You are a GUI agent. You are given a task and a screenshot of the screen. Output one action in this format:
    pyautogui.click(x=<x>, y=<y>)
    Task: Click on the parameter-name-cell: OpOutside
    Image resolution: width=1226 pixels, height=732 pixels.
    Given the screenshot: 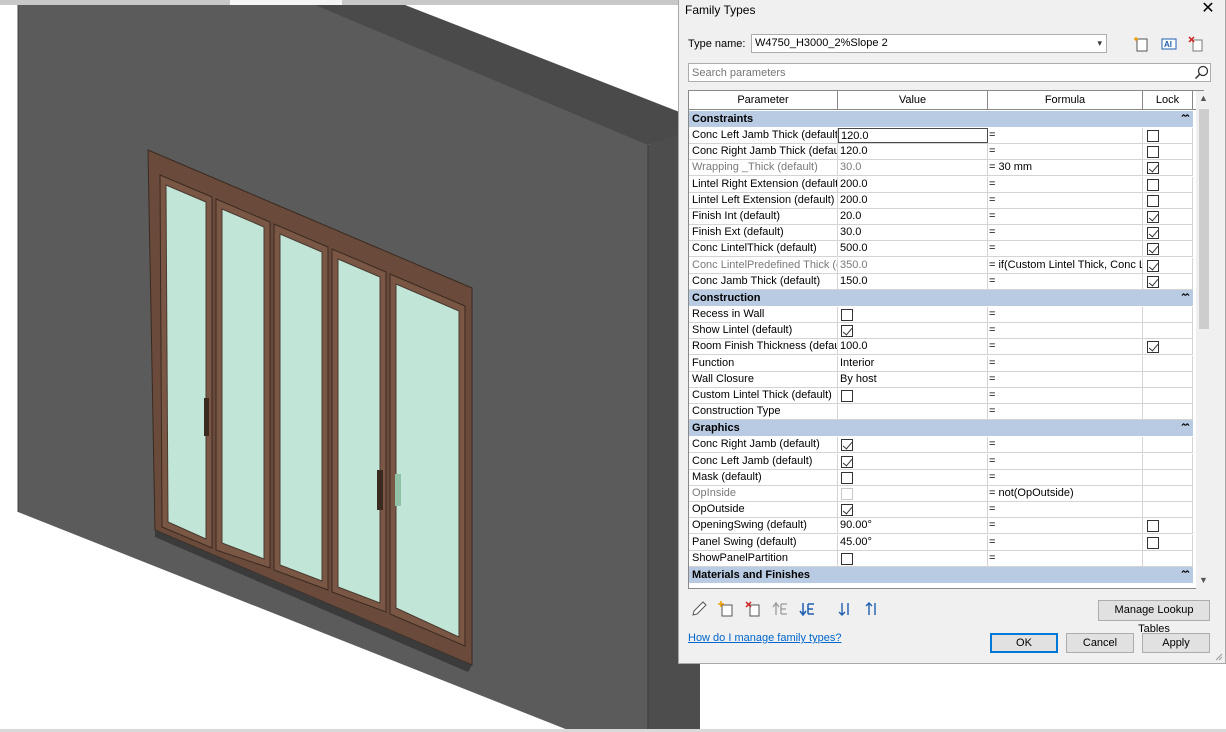 What is the action you would take?
    pyautogui.click(x=763, y=510)
    